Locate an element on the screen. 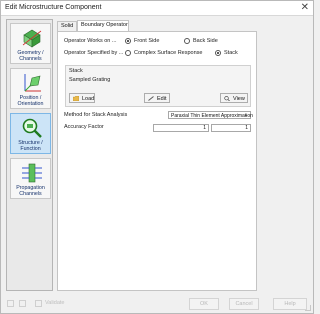 Image resolution: width=320 pixels, height=314 pixels. complex-surface-response-radio is located at coordinates (128, 53).